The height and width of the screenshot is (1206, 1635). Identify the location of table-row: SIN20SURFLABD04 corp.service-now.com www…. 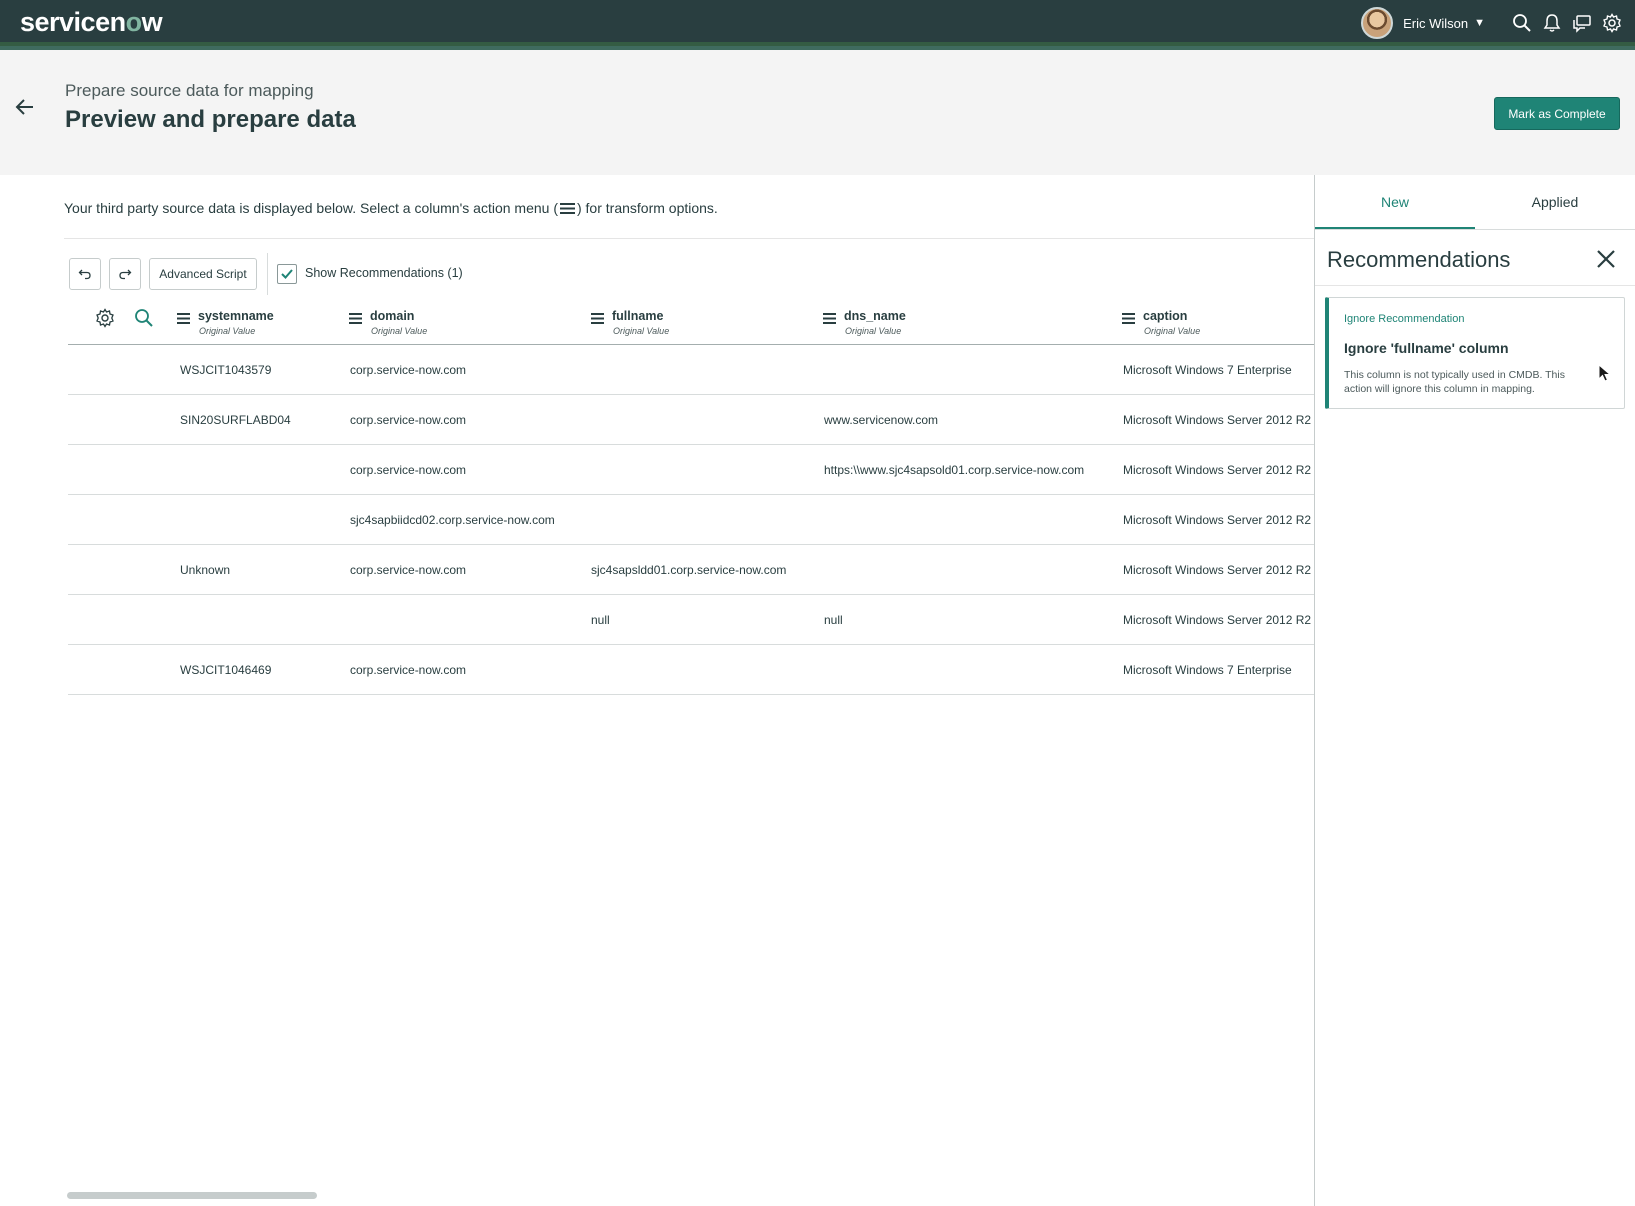
(691, 420).